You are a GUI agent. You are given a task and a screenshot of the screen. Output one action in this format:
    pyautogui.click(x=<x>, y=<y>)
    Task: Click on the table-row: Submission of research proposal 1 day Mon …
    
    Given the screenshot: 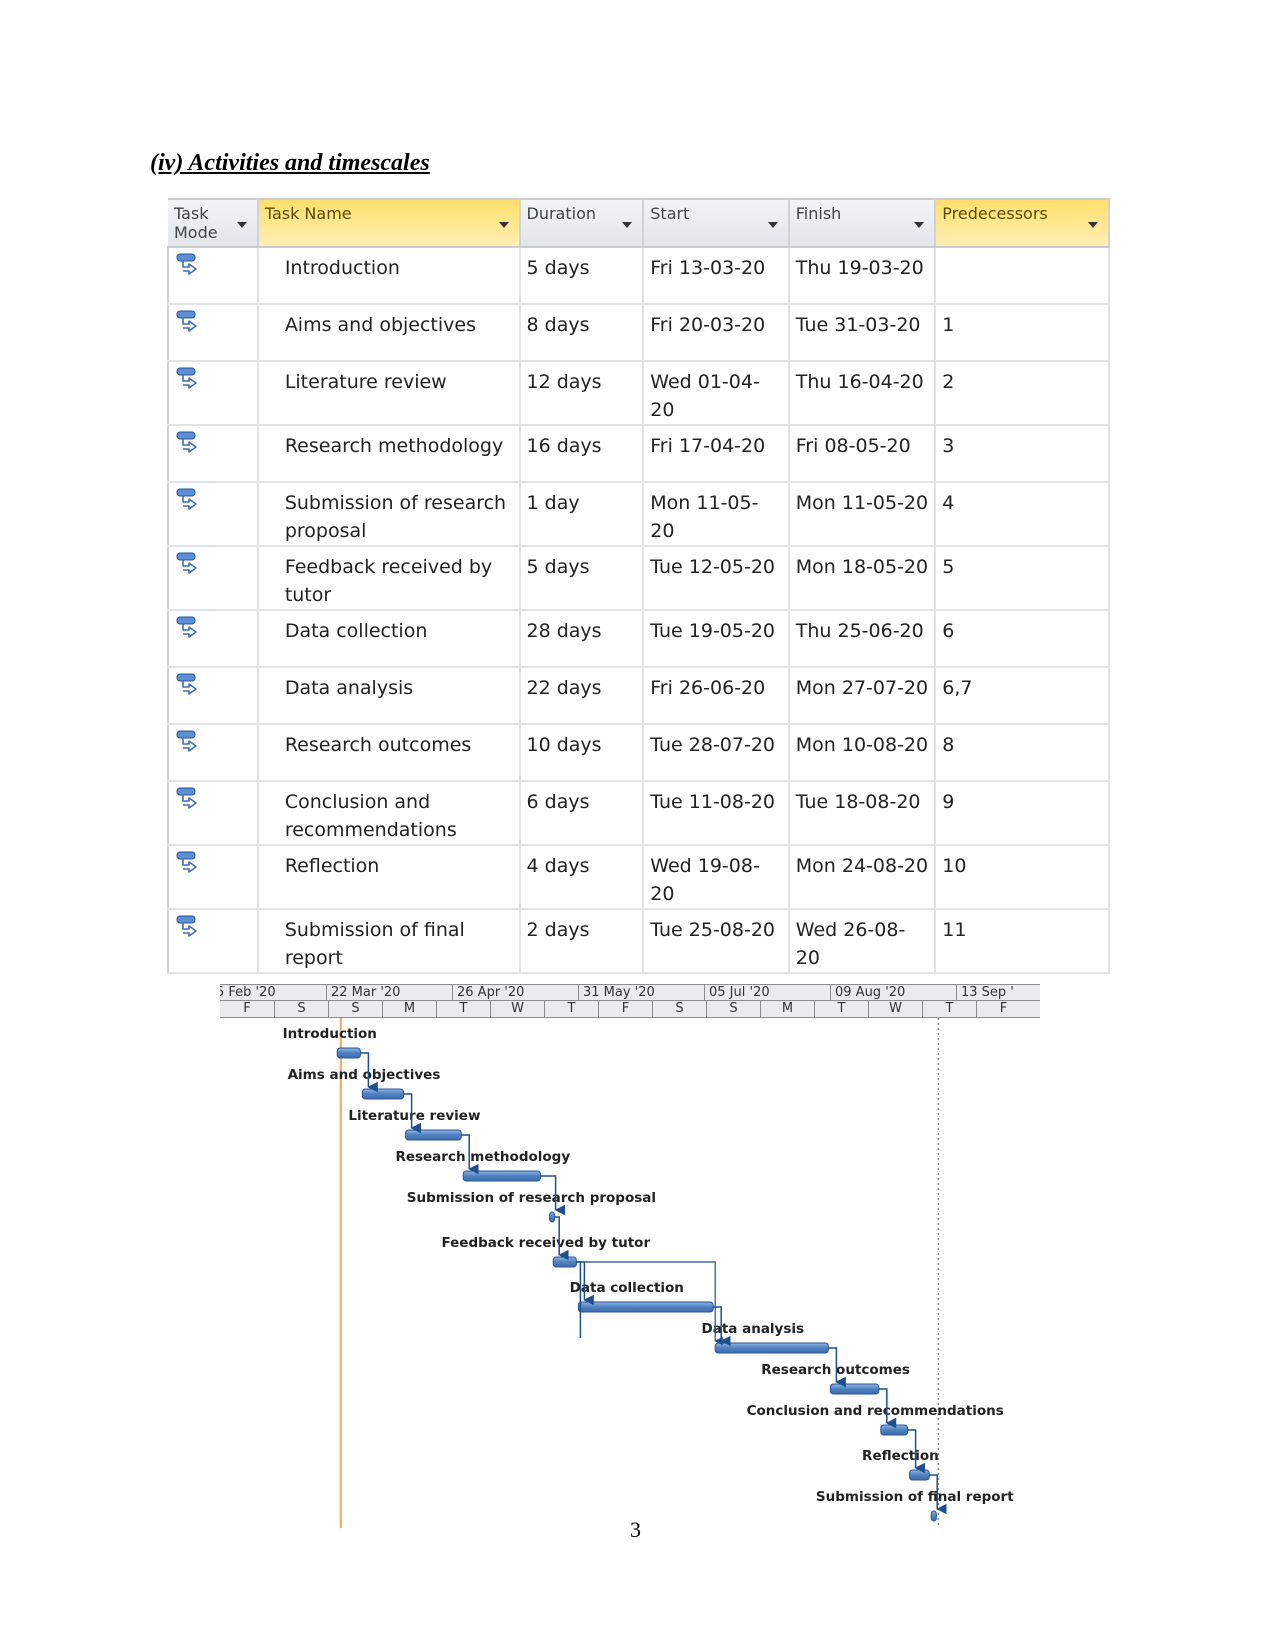 What is the action you would take?
    pyautogui.click(x=638, y=514)
    